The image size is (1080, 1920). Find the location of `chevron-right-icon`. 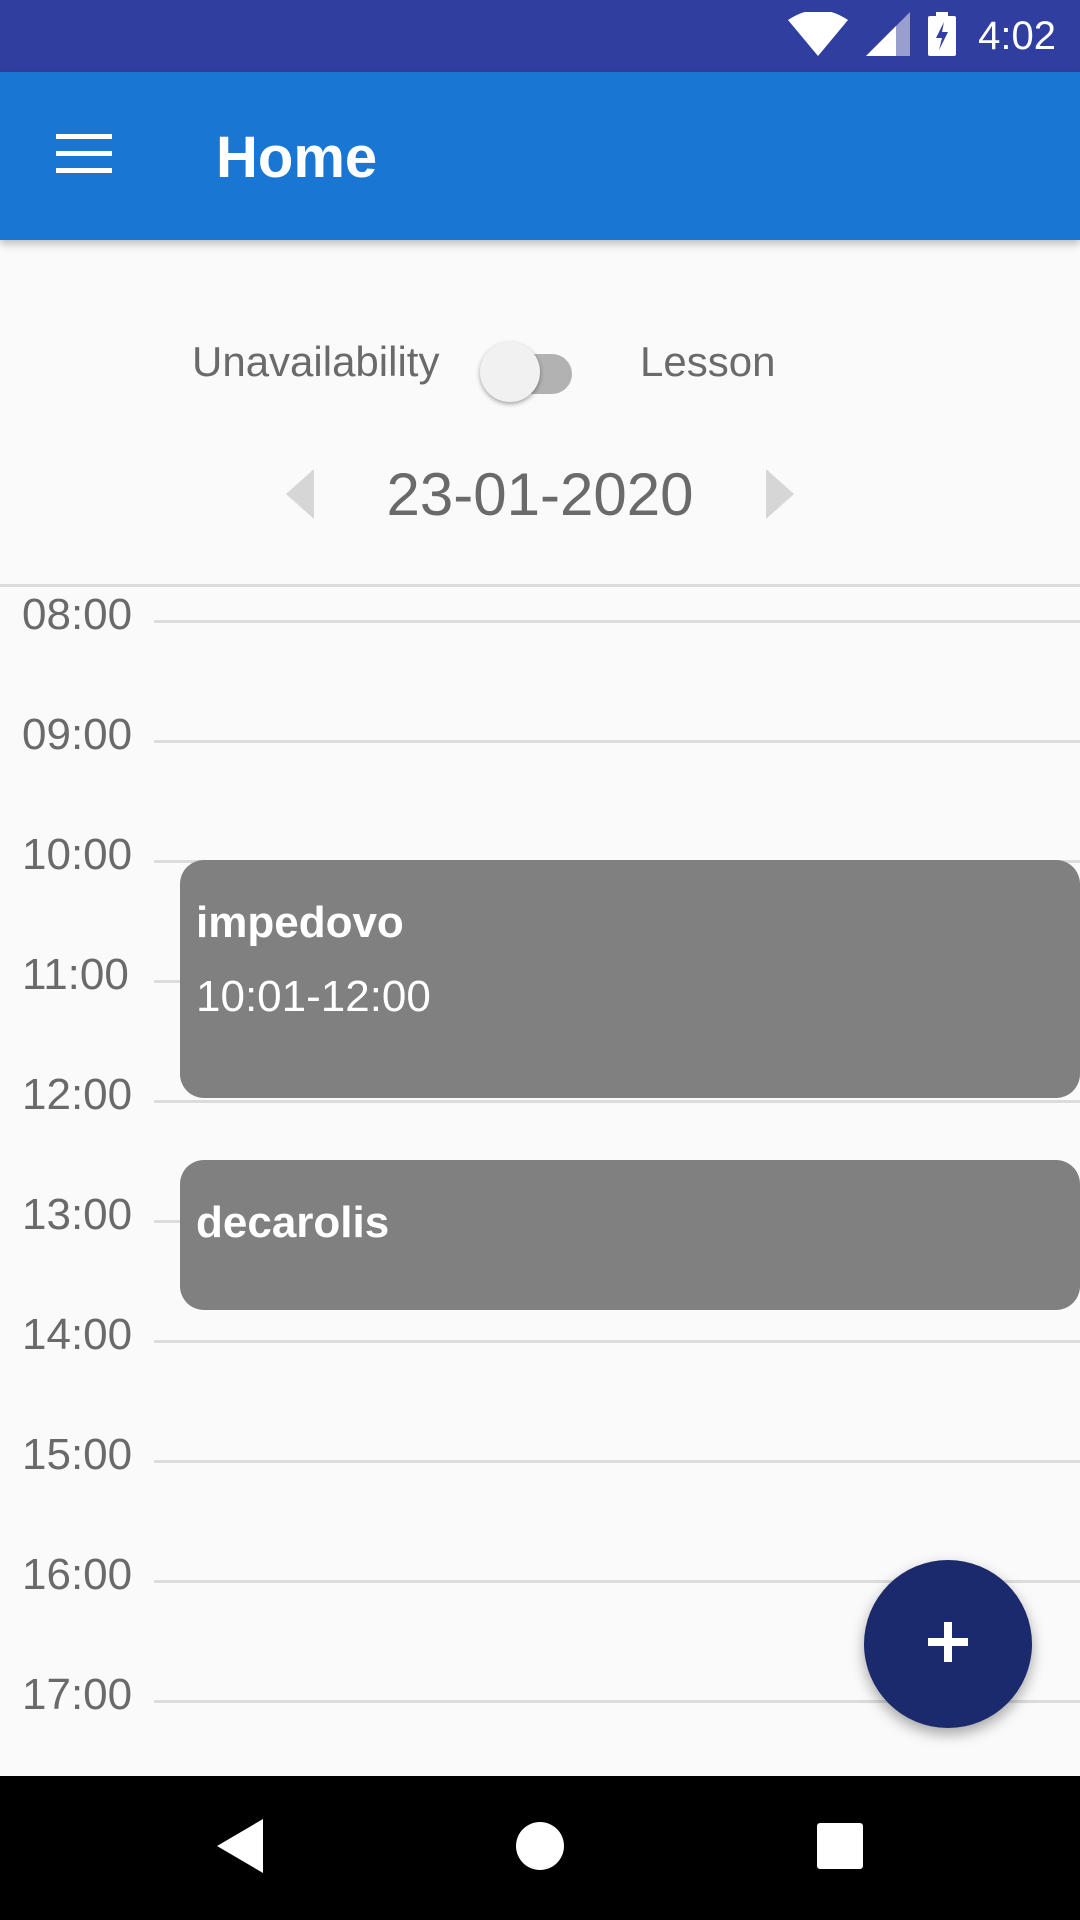

chevron-right-icon is located at coordinates (780, 496).